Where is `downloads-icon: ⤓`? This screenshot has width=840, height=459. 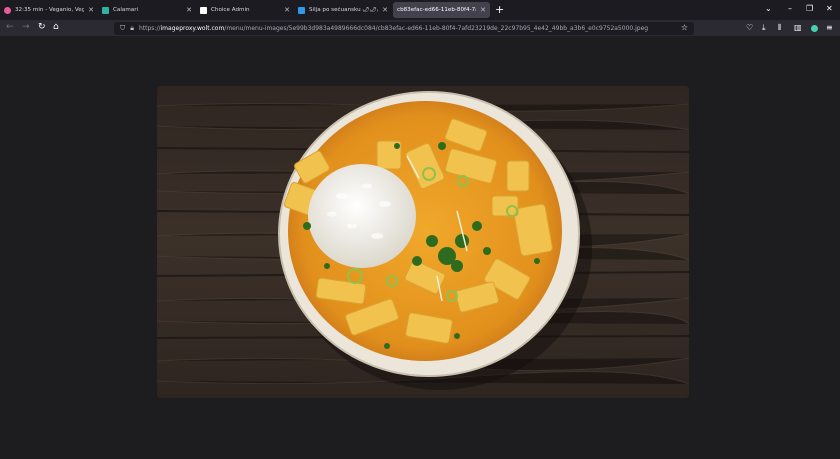 downloads-icon: ⤓ is located at coordinates (764, 28).